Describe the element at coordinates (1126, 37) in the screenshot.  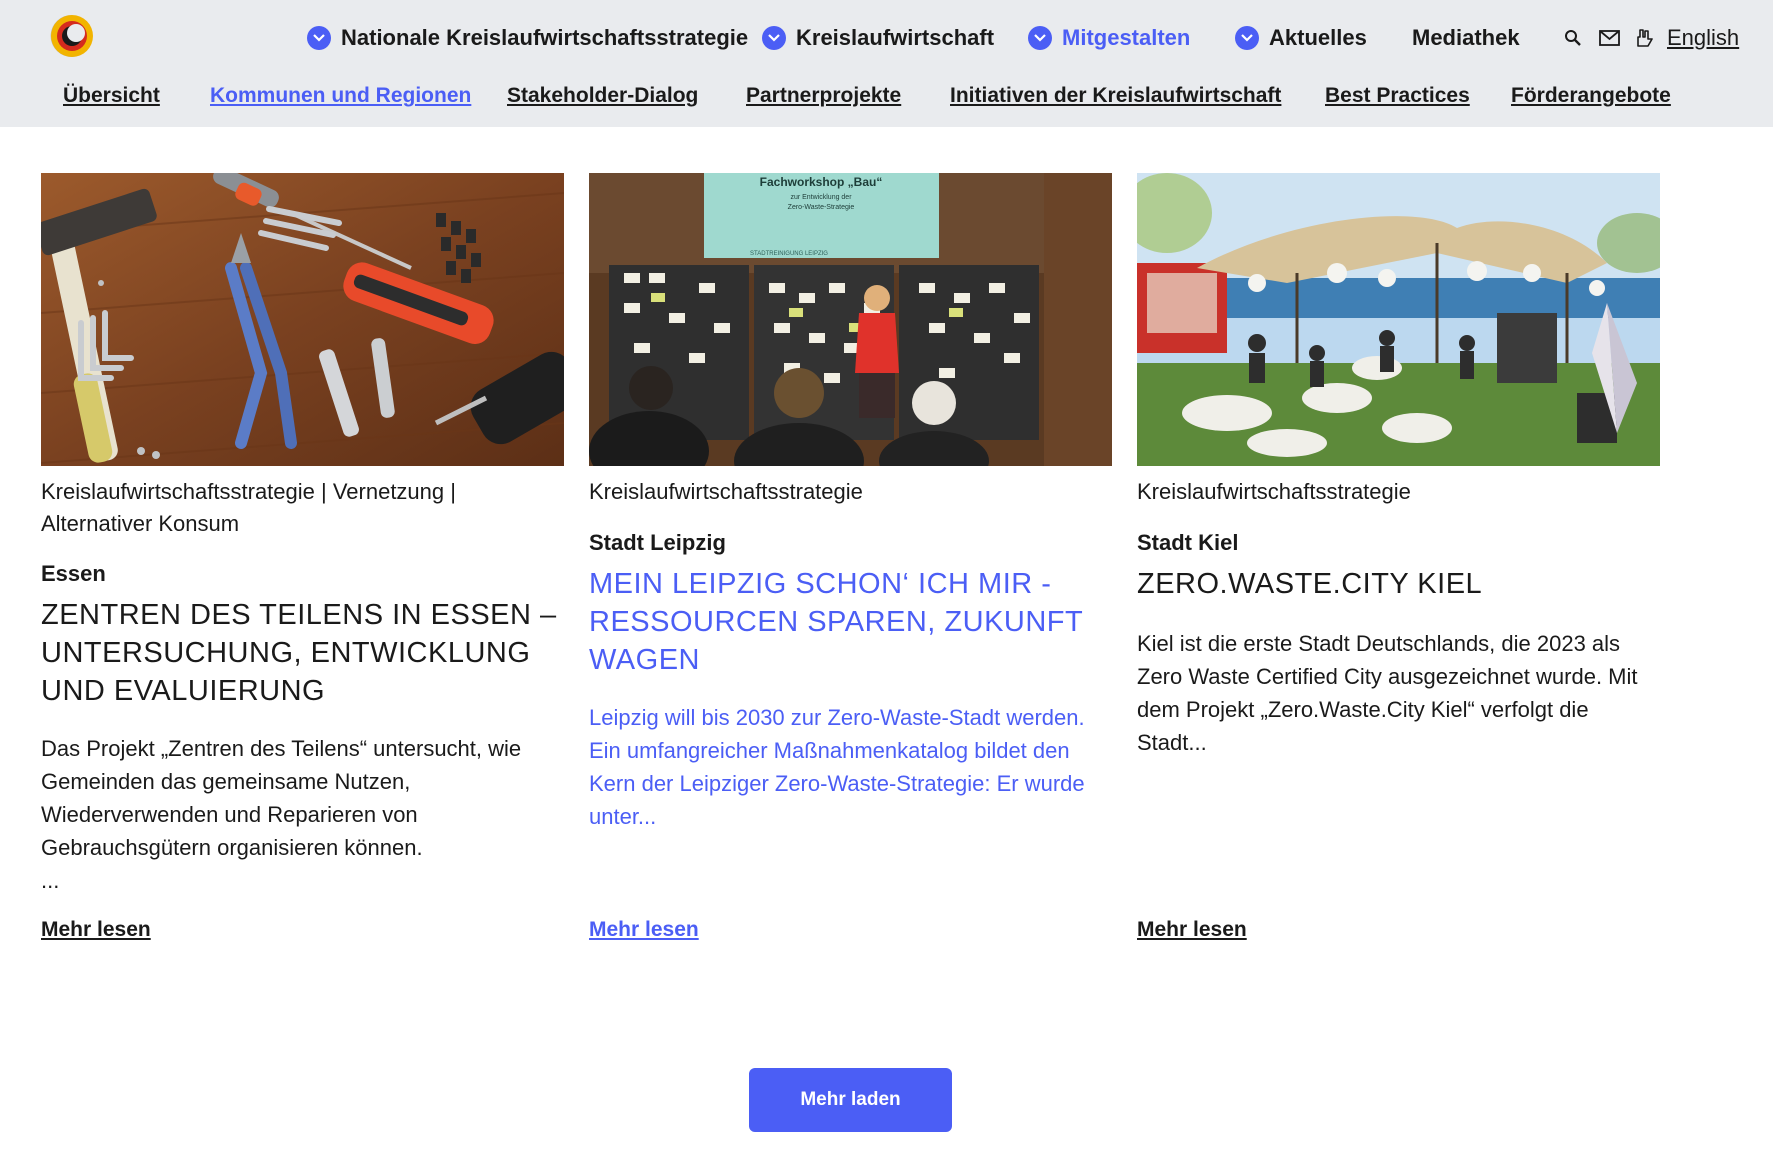
I see `nav-label: Mitgestalten` at that location.